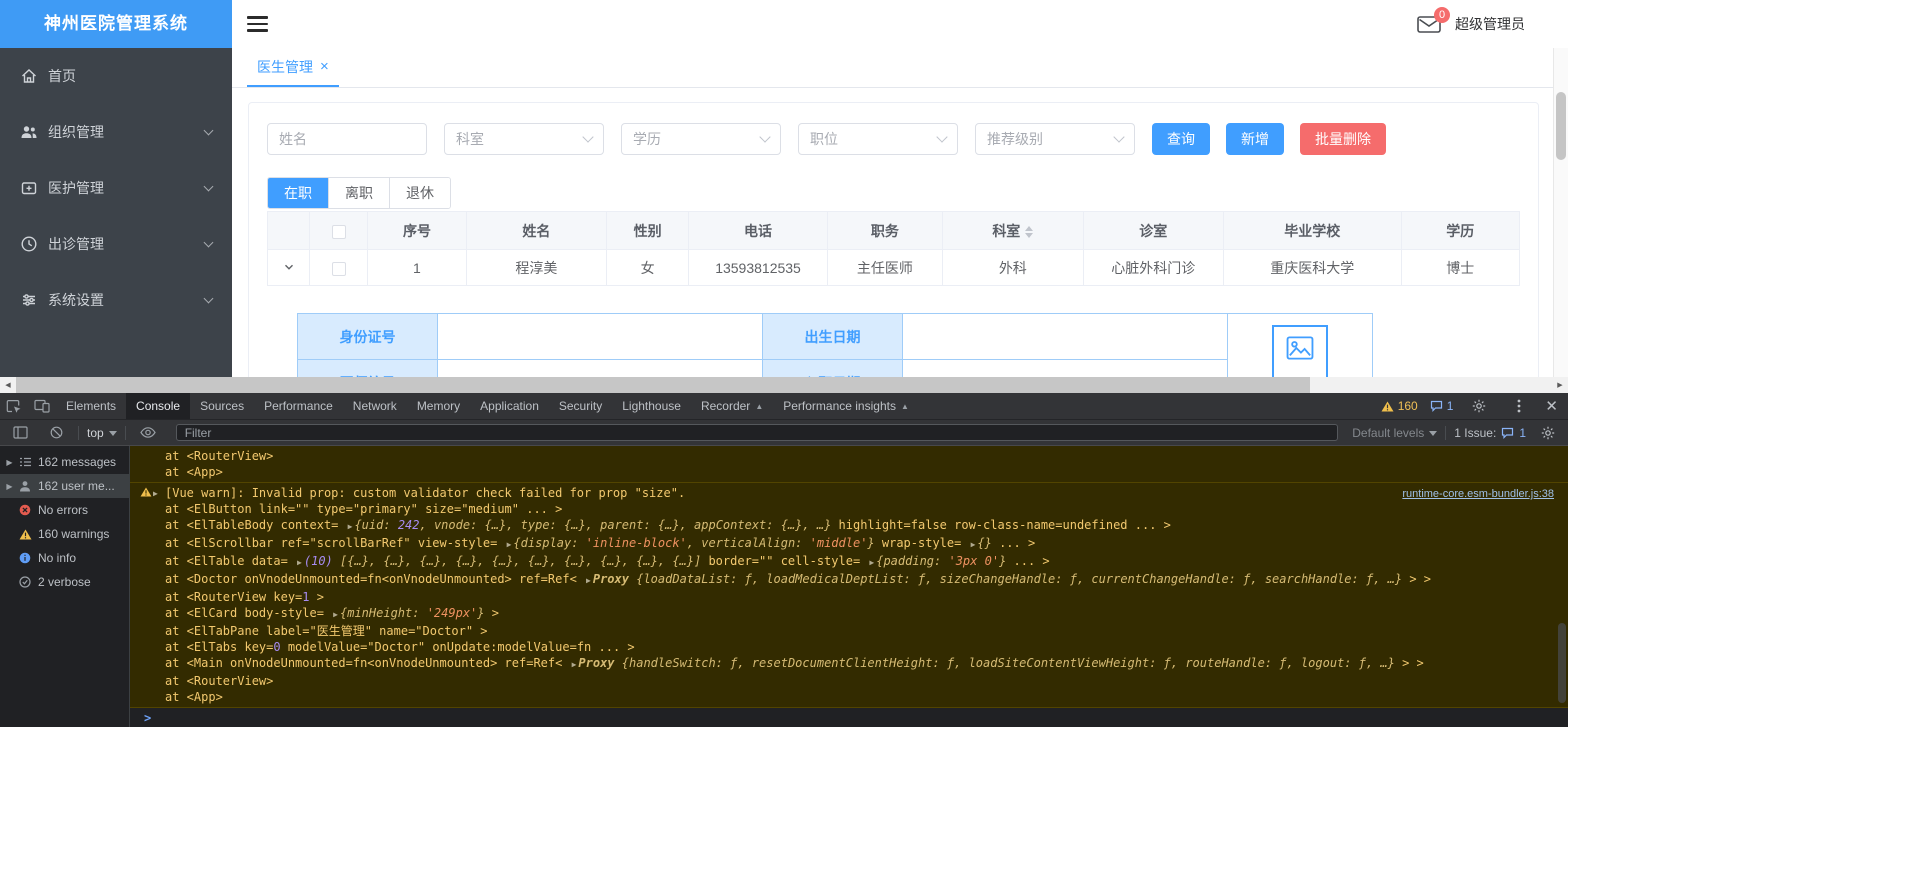  Describe the element at coordinates (116, 132) in the screenshot. I see `sidebar-item-org: 组织管理` at that location.